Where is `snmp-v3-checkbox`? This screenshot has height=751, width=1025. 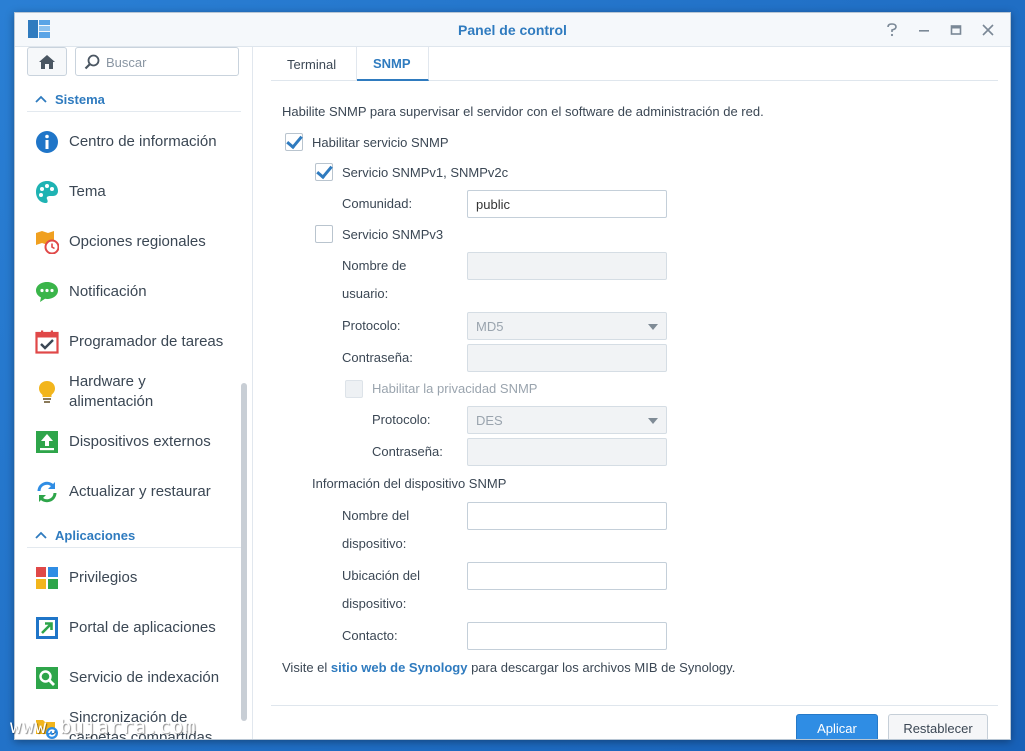 snmp-v3-checkbox is located at coordinates (324, 234).